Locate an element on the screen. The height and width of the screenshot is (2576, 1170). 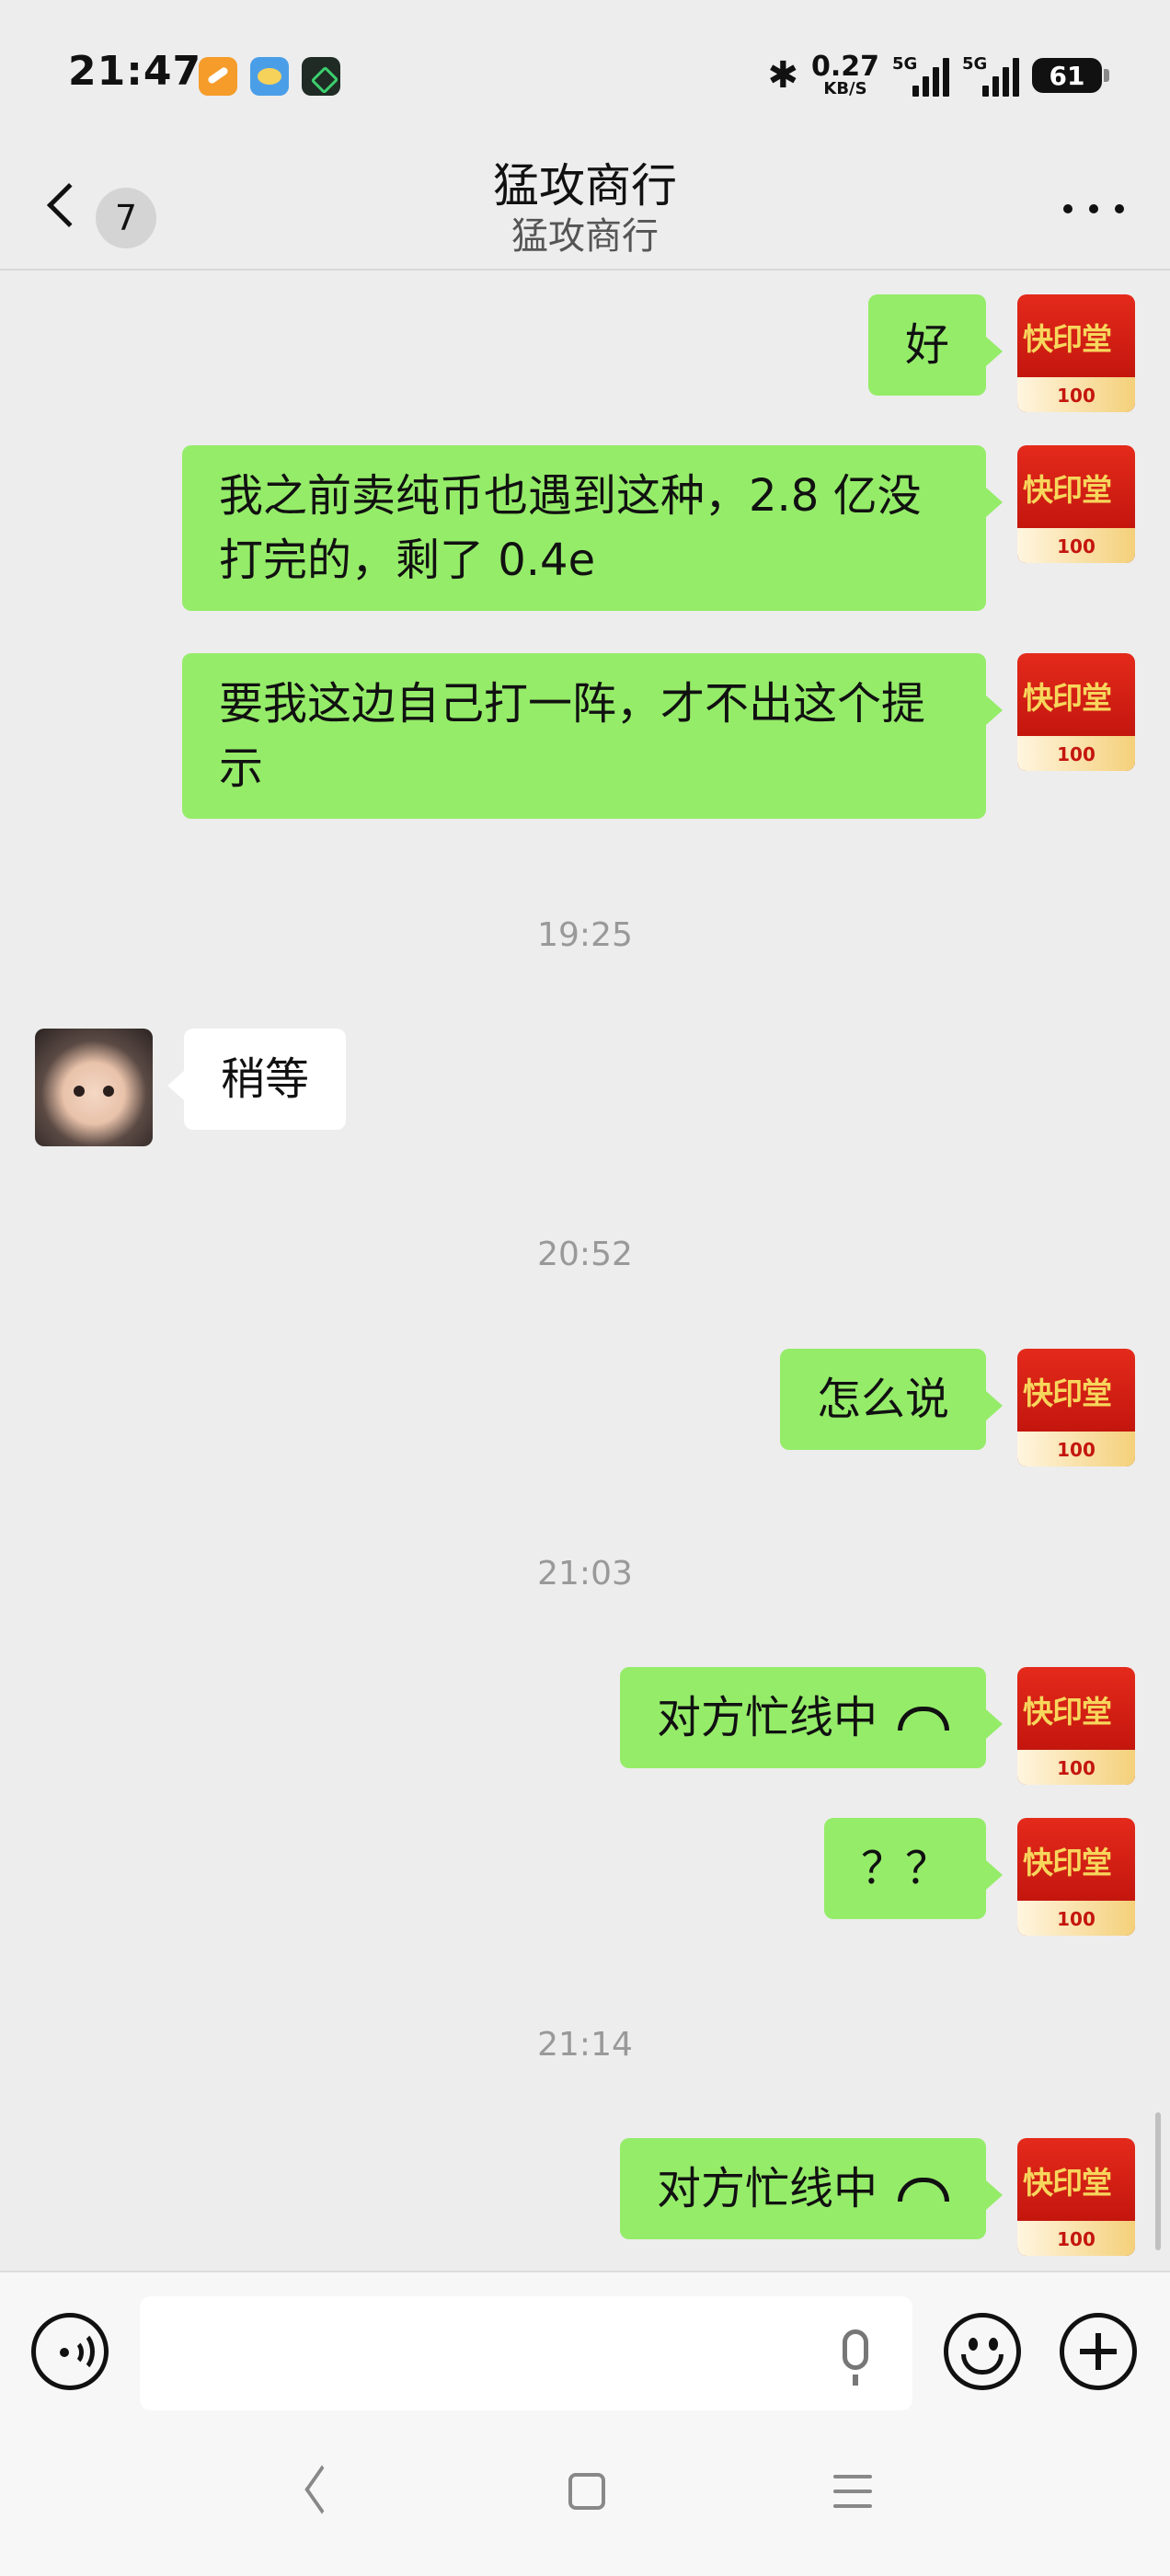
scrollbar is located at coordinates (1158, 2181).